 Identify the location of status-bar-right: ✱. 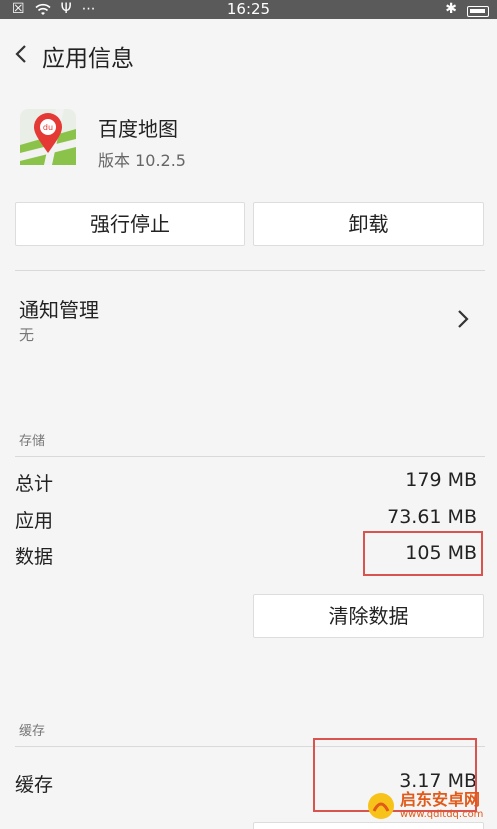
(467, 9).